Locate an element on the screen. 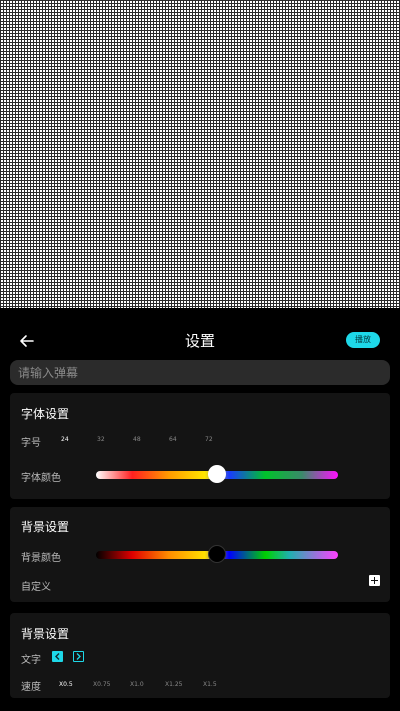 This screenshot has width=400, height=711. play-button: 播放 is located at coordinates (363, 340).